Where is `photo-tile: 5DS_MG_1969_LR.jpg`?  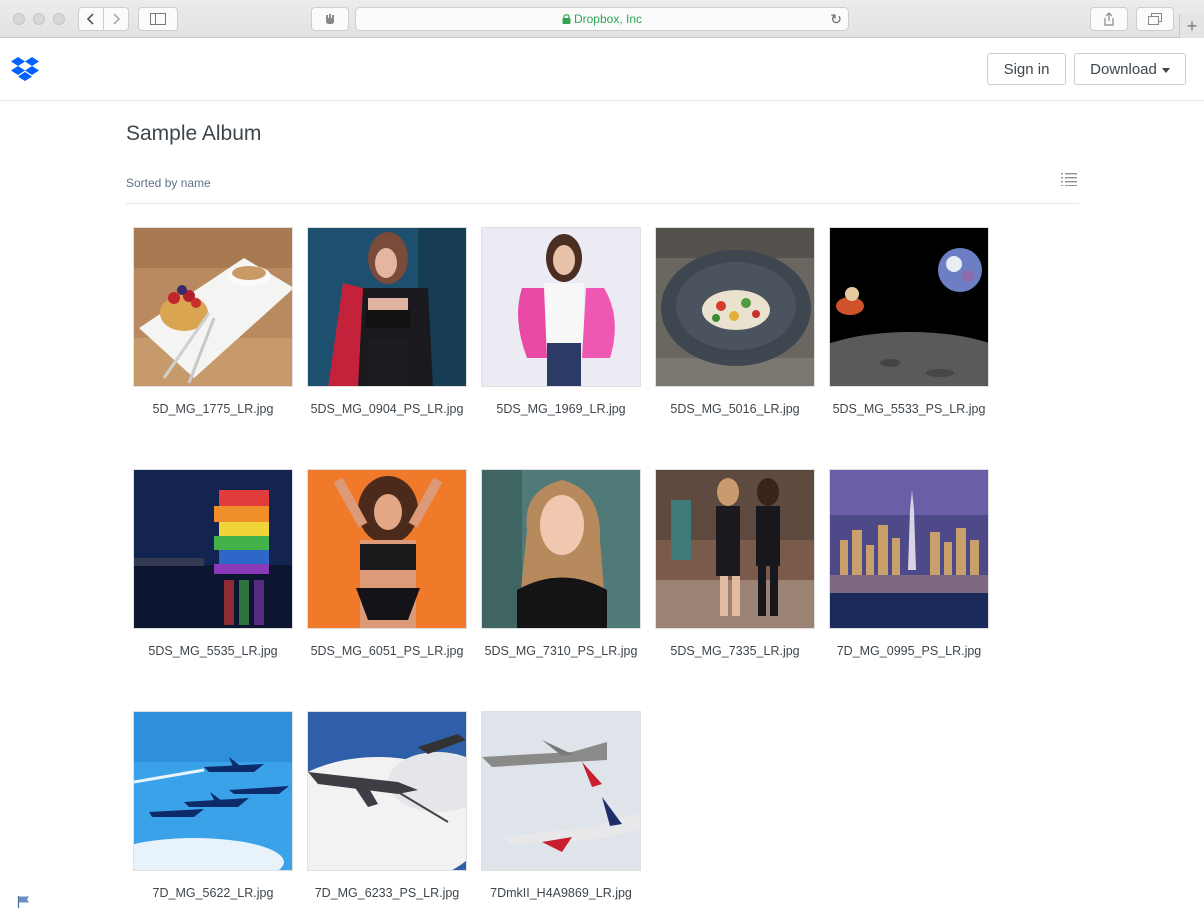
photo-tile: 5DS_MG_1969_LR.jpg is located at coordinates (561, 325).